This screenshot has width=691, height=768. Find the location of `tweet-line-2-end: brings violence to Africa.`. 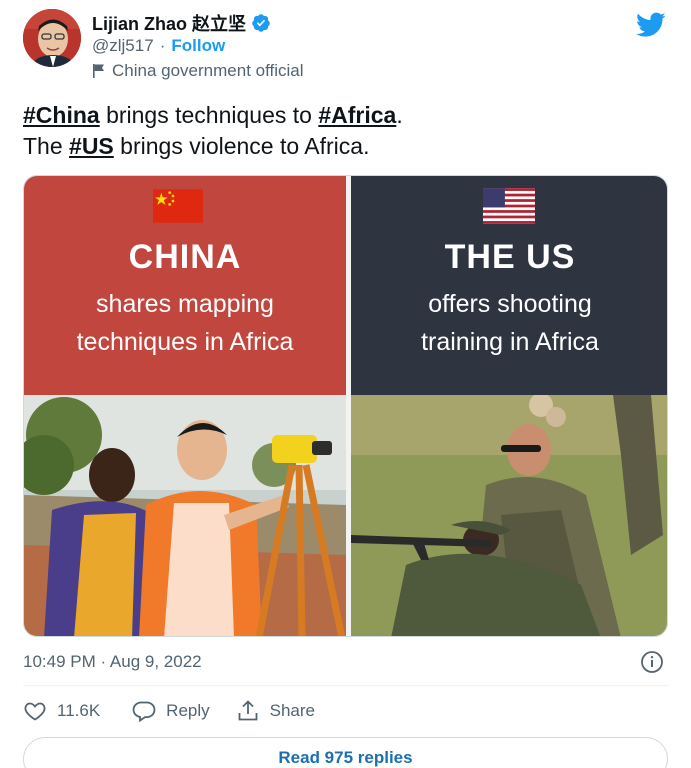

tweet-line-2-end: brings violence to Africa. is located at coordinates (241, 146).